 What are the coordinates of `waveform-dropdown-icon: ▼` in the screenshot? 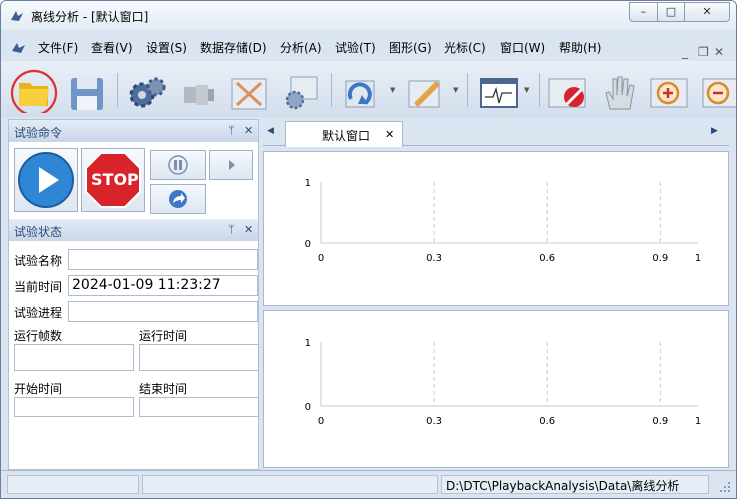 It's located at (526, 90).